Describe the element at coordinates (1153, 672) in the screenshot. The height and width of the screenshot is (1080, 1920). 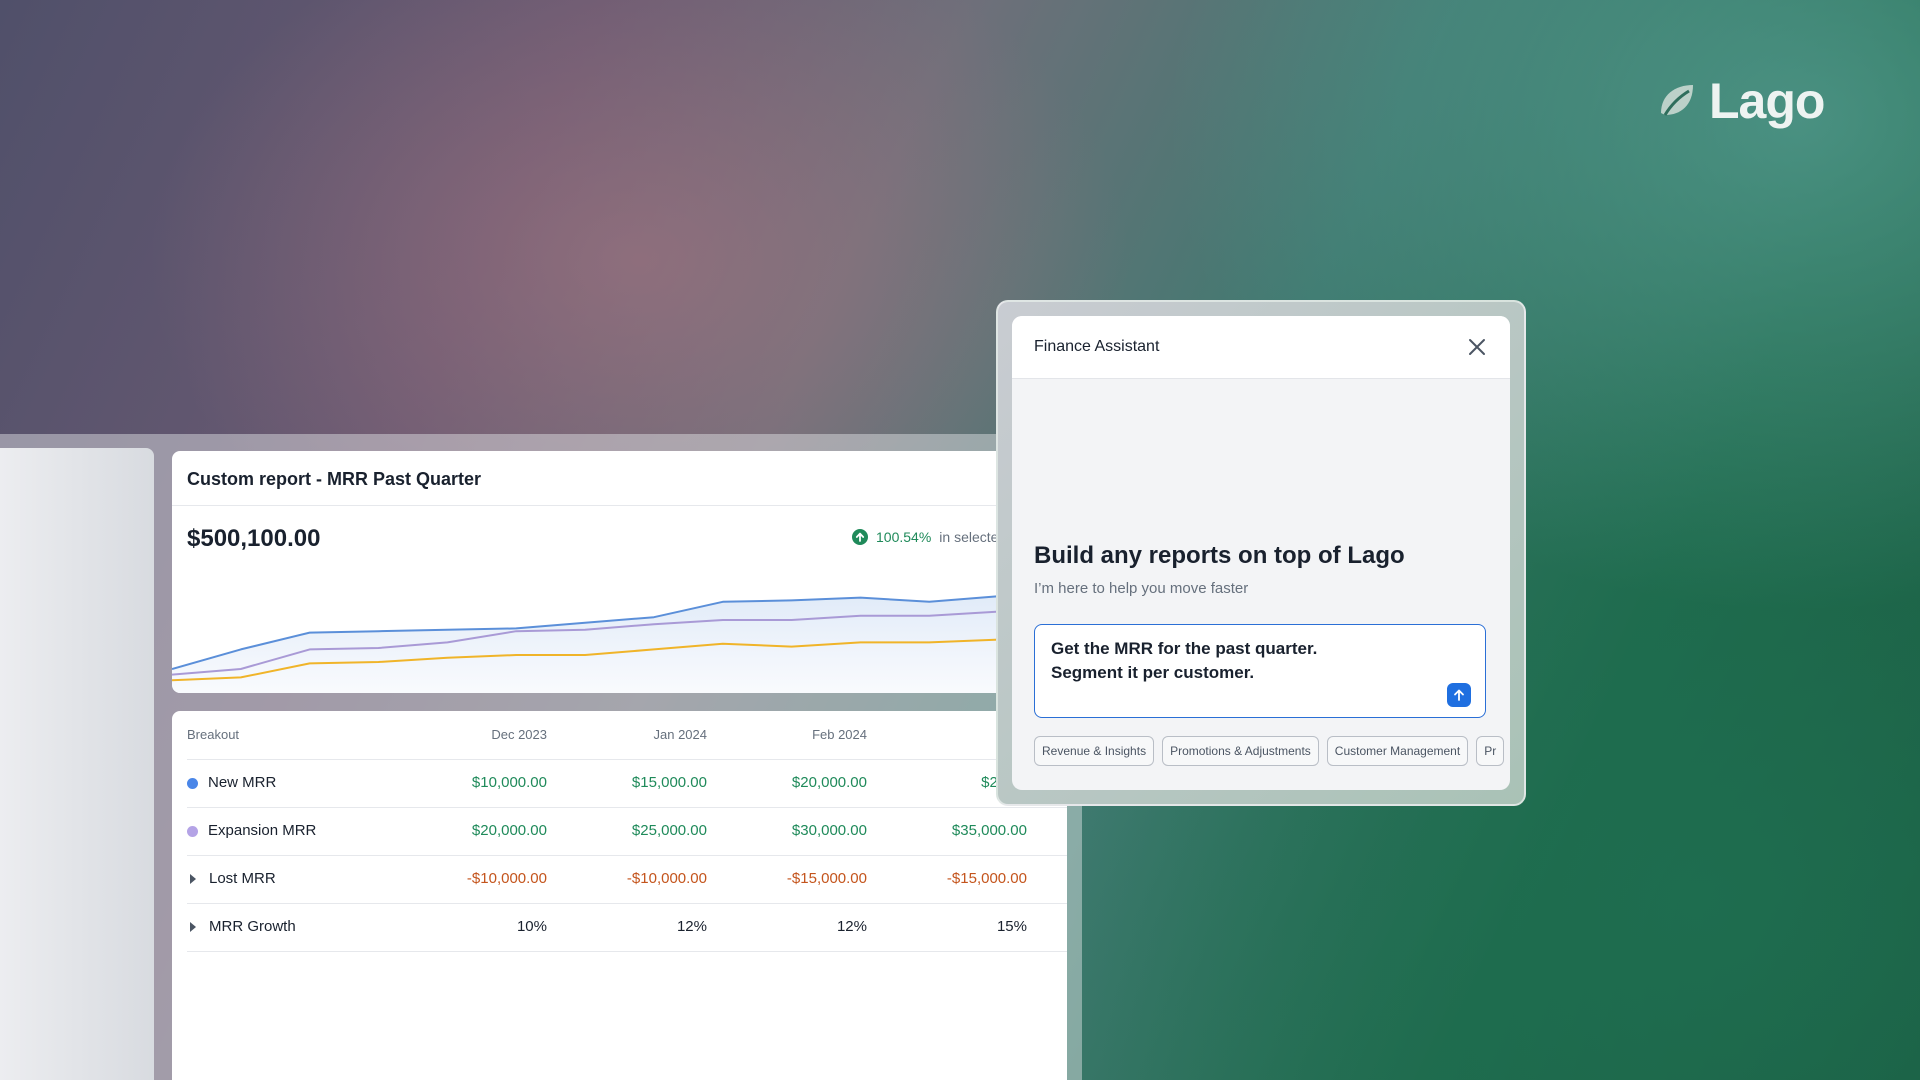
I see `prompt-text-line: Segment it per customer.` at that location.